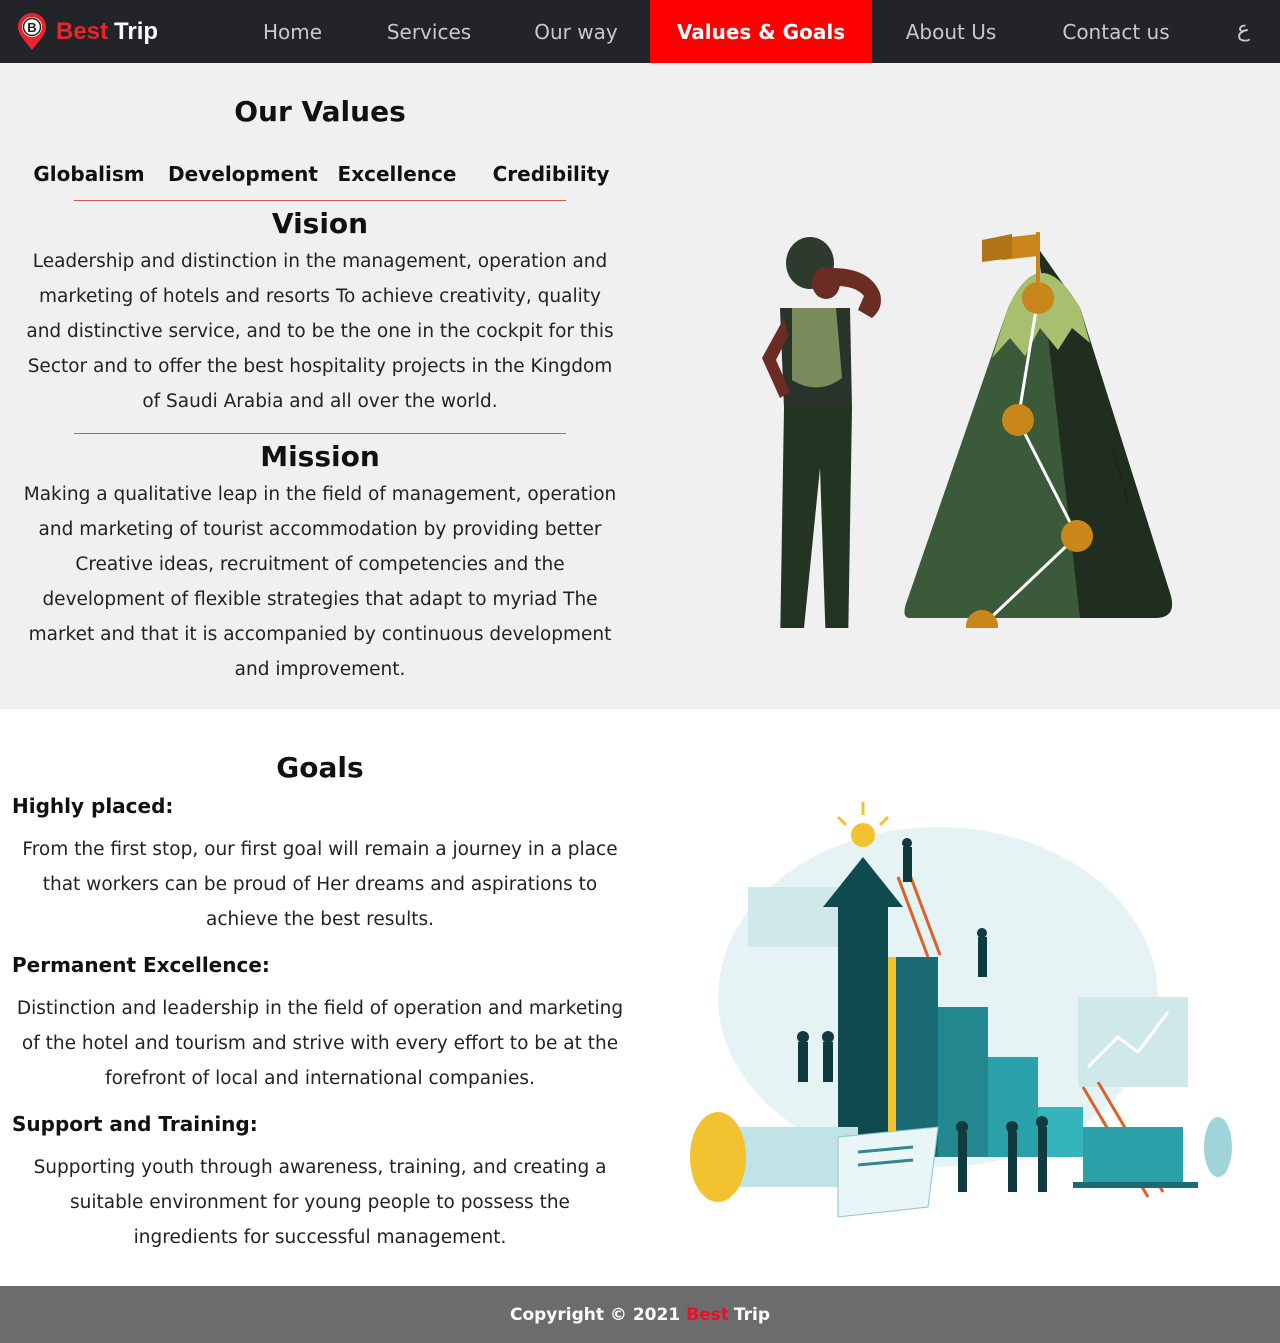  I want to click on footer-brand-best: Best, so click(707, 1314).